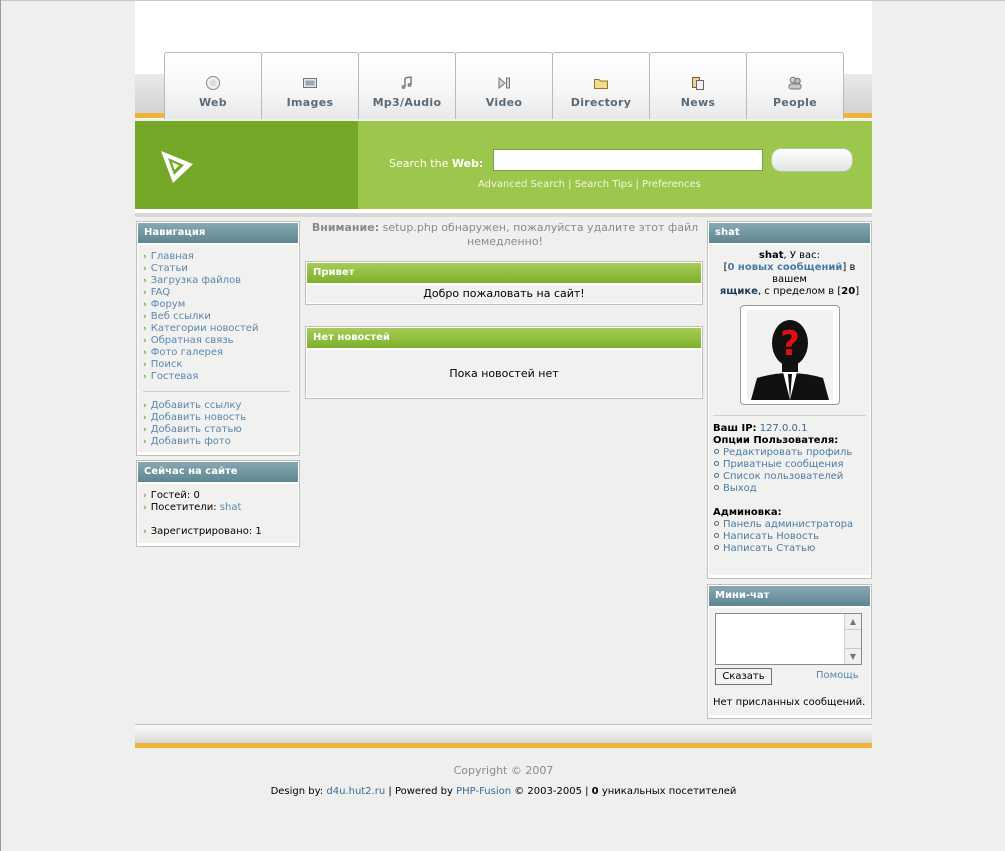  I want to click on chat-scrollbar: ▲ ▼, so click(852, 639).